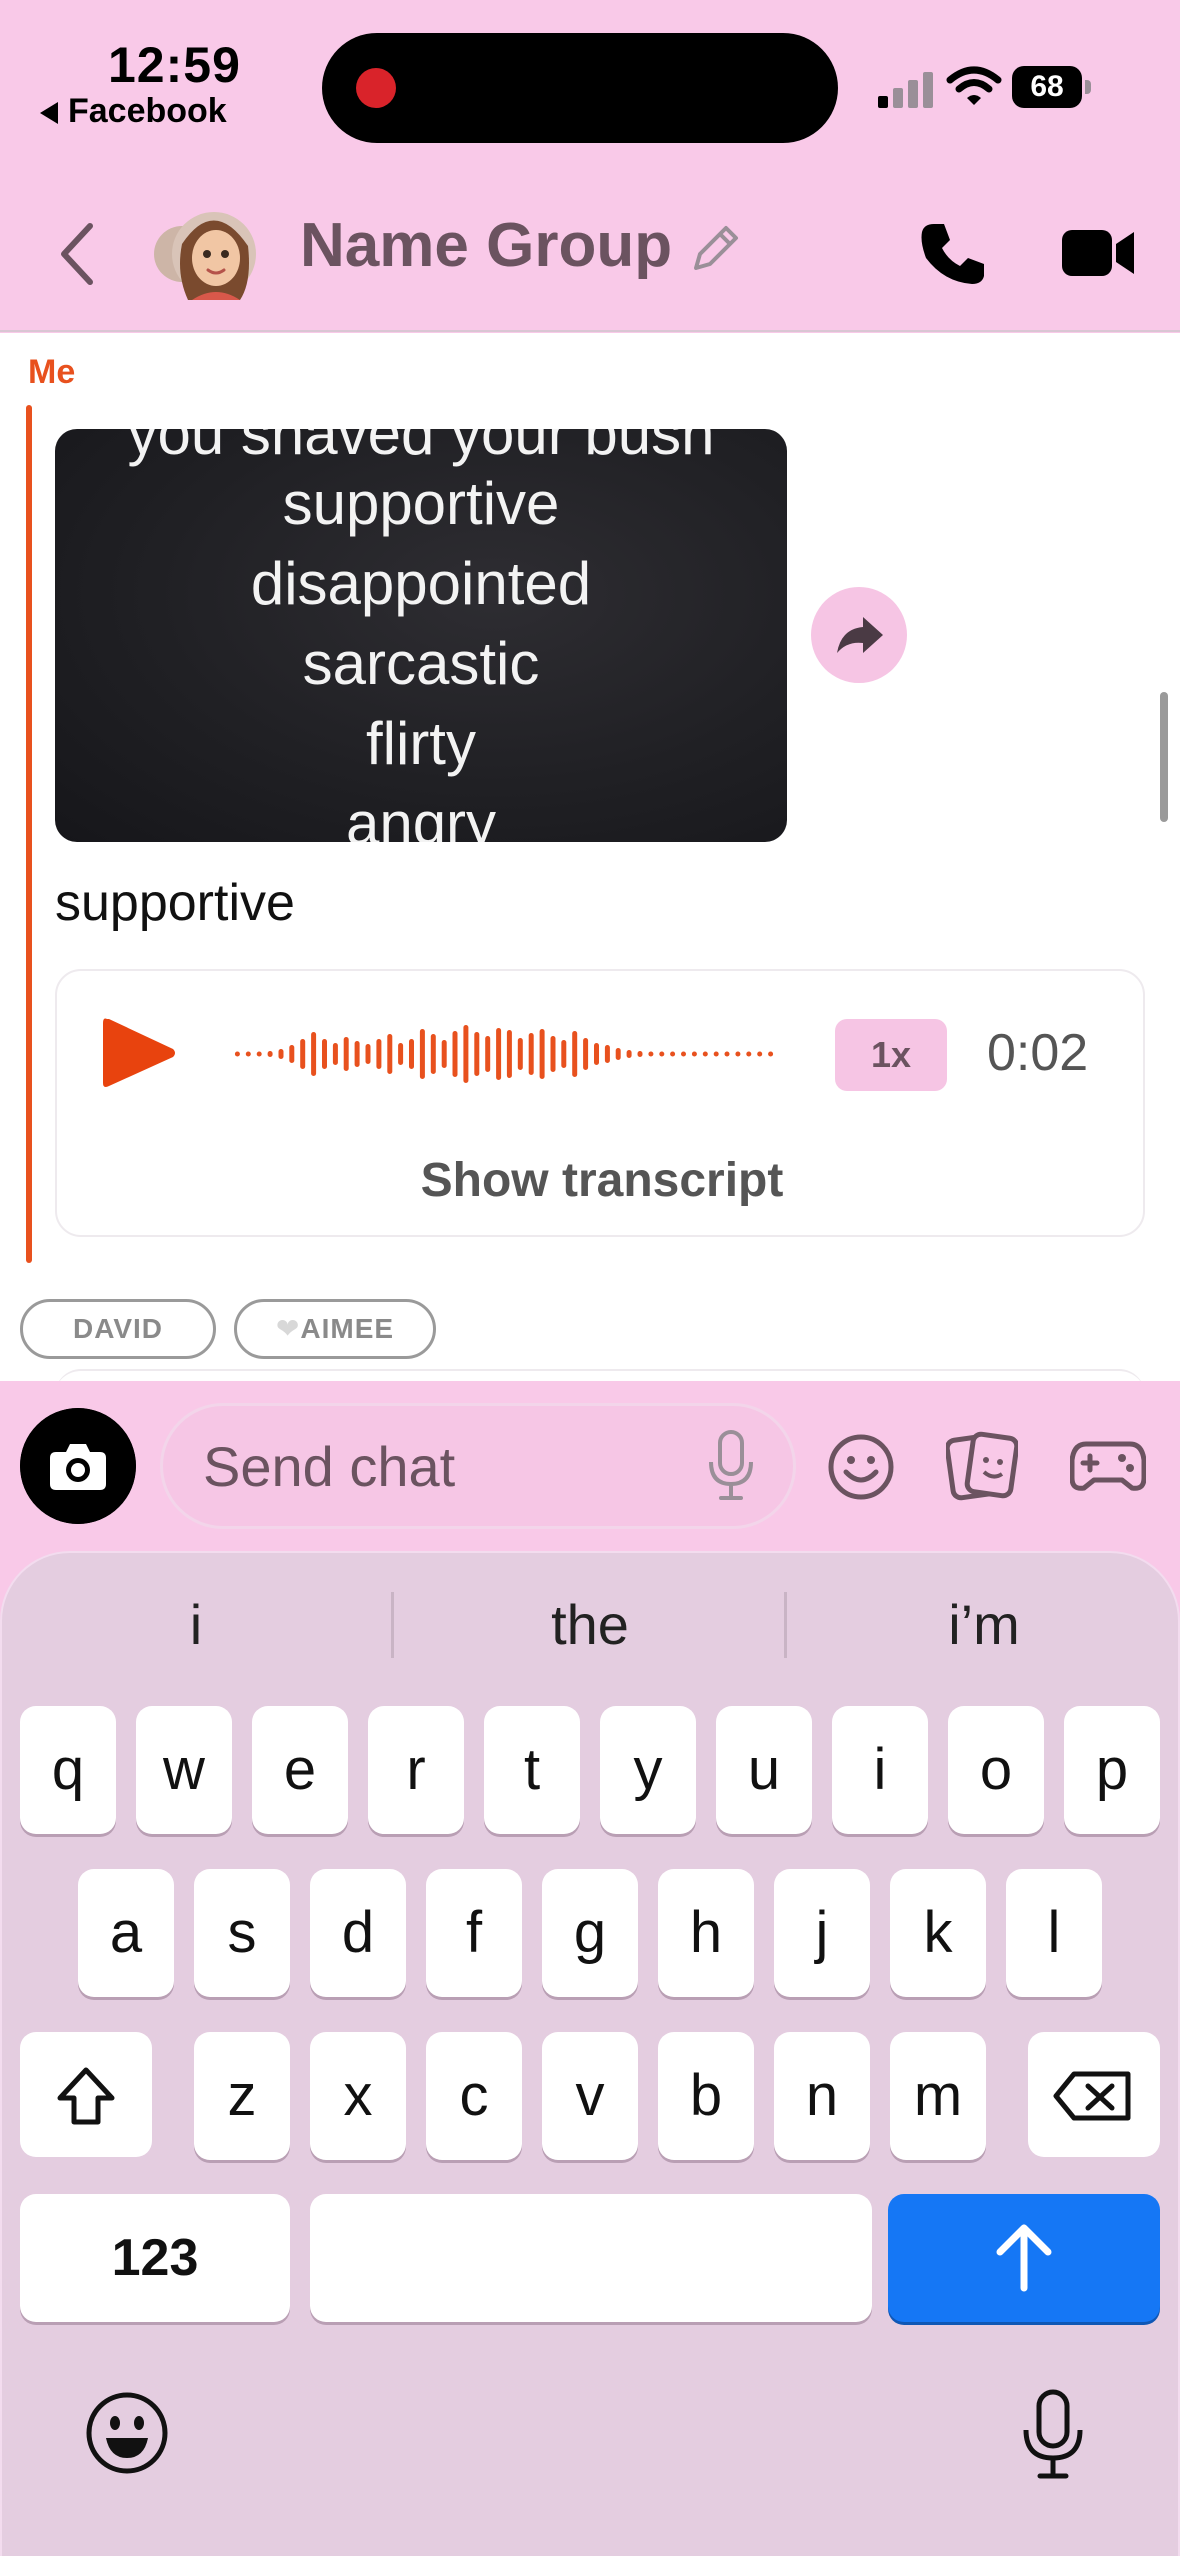  I want to click on play-icon, so click(138, 1053).